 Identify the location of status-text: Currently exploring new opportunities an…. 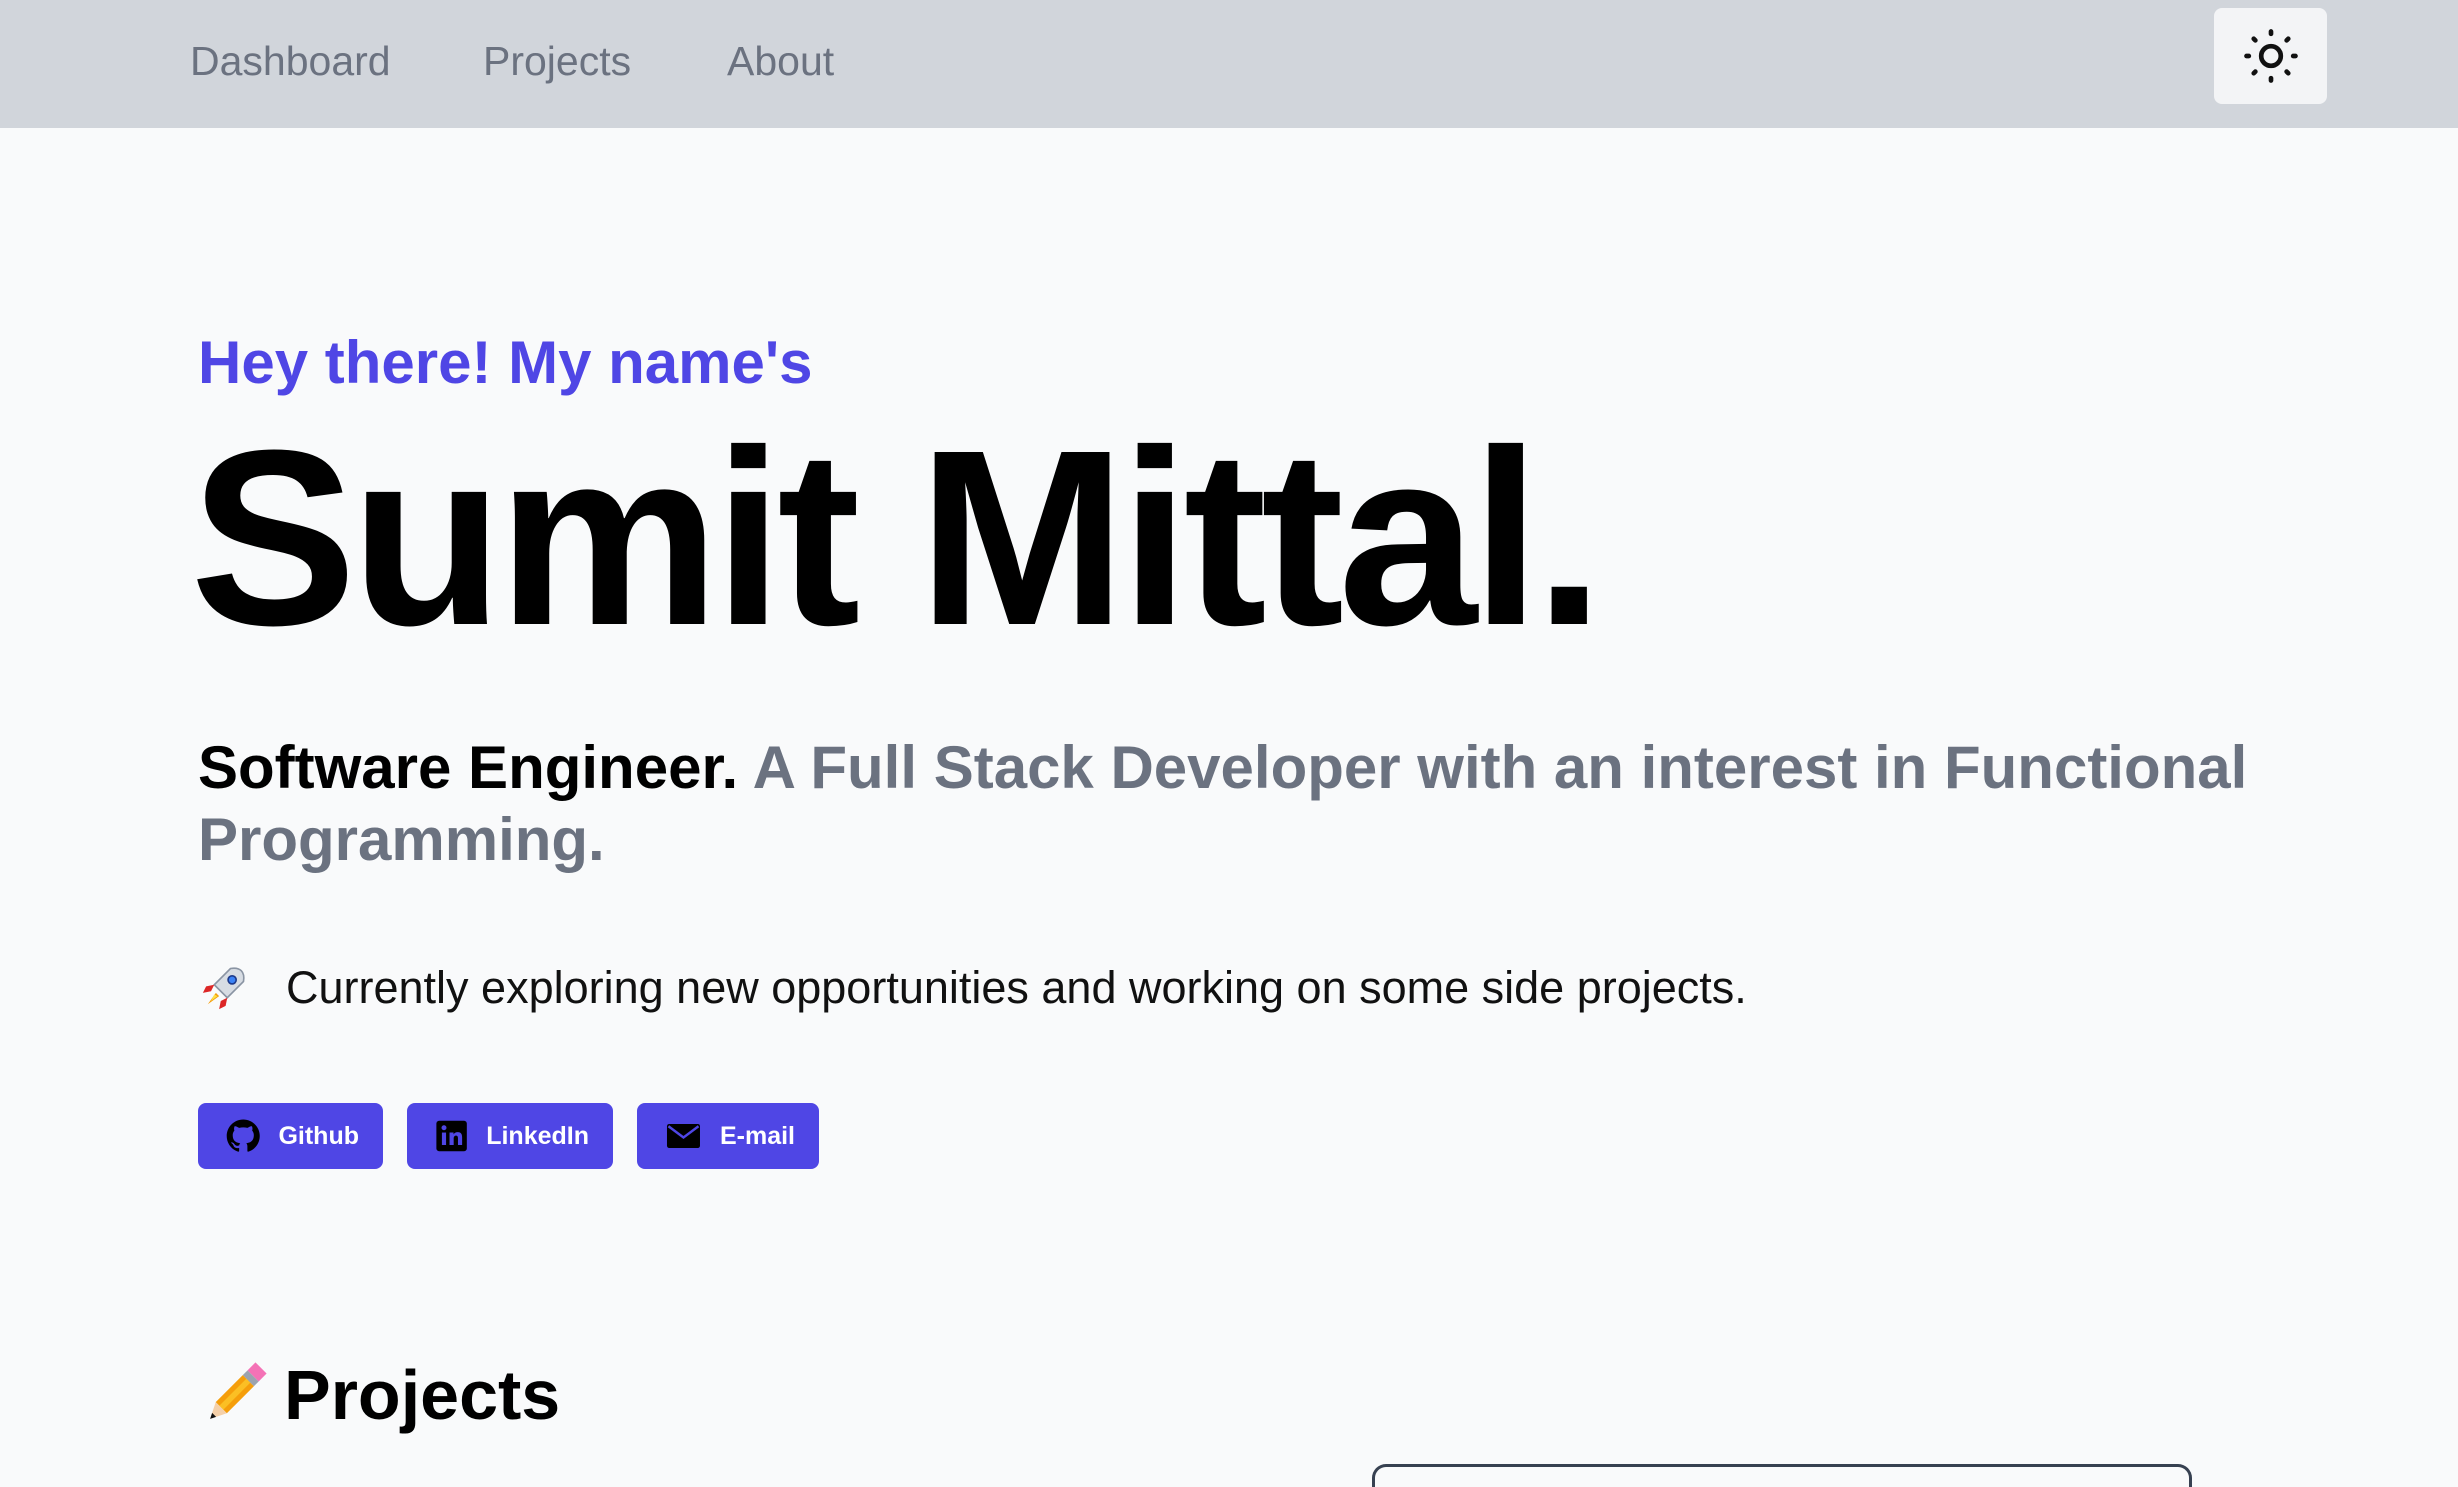
(1016, 987).